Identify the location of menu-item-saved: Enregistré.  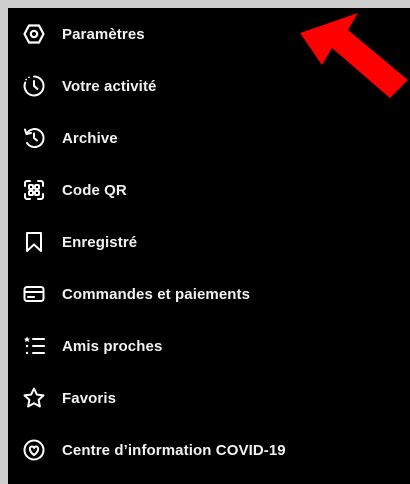
(209, 242).